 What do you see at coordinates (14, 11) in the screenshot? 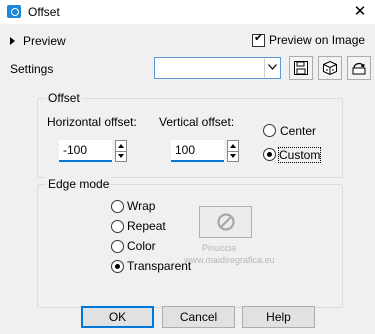
I see `paint-shop-icon` at bounding box center [14, 11].